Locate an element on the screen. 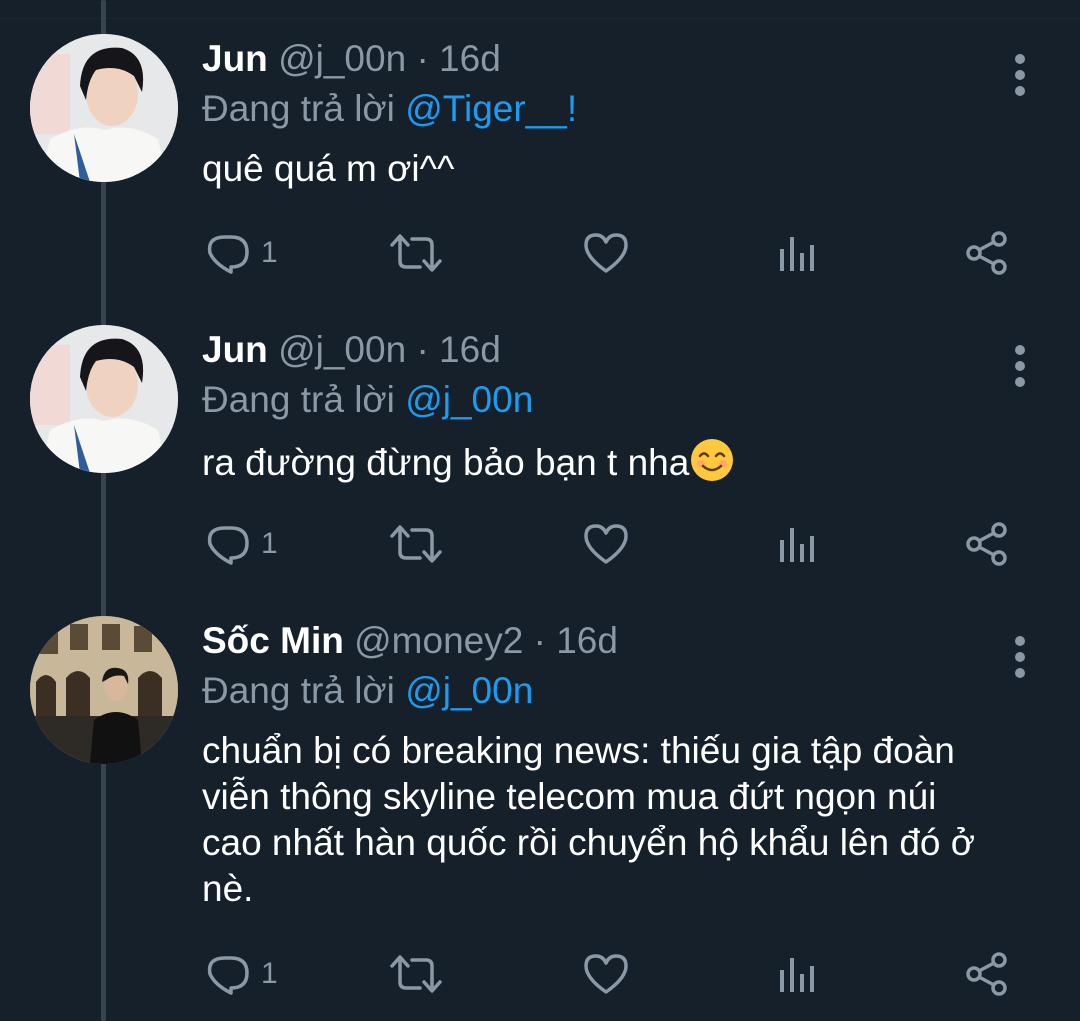 The width and height of the screenshot is (1080, 1021). tweet-text-line: nè. is located at coordinates (228, 888).